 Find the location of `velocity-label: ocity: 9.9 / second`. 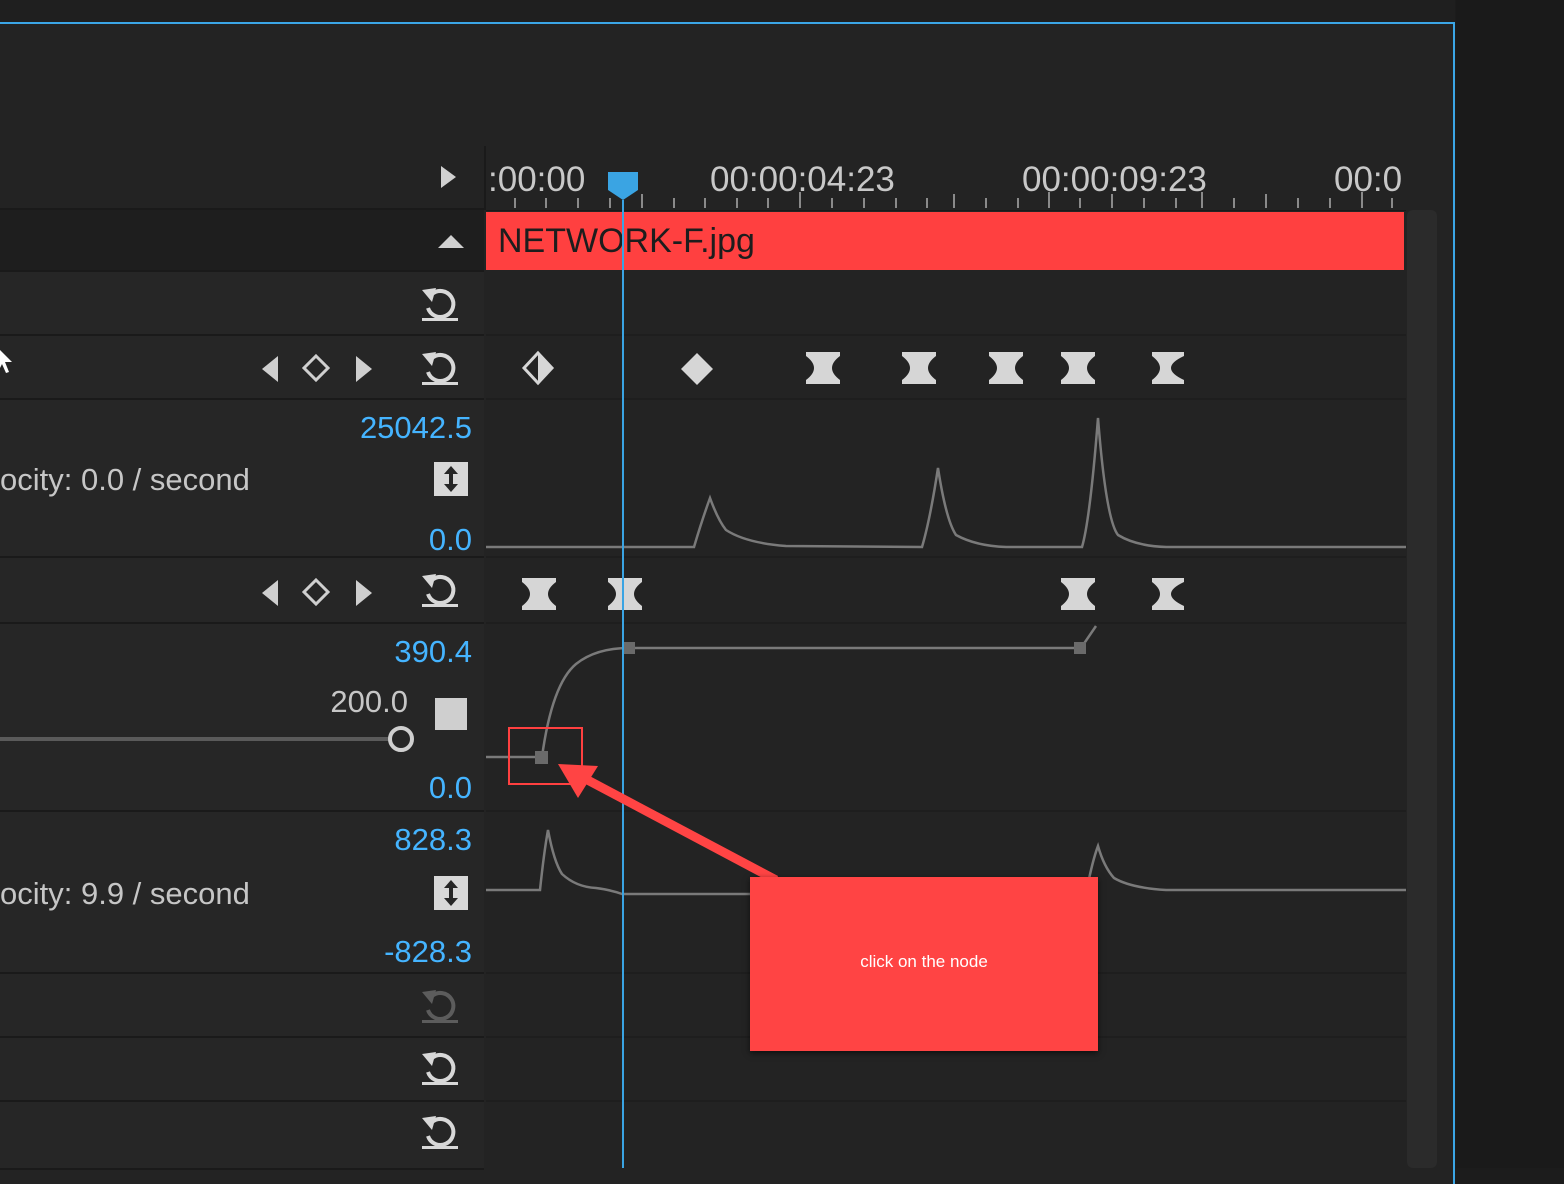

velocity-label: ocity: 9.9 / second is located at coordinates (125, 893).